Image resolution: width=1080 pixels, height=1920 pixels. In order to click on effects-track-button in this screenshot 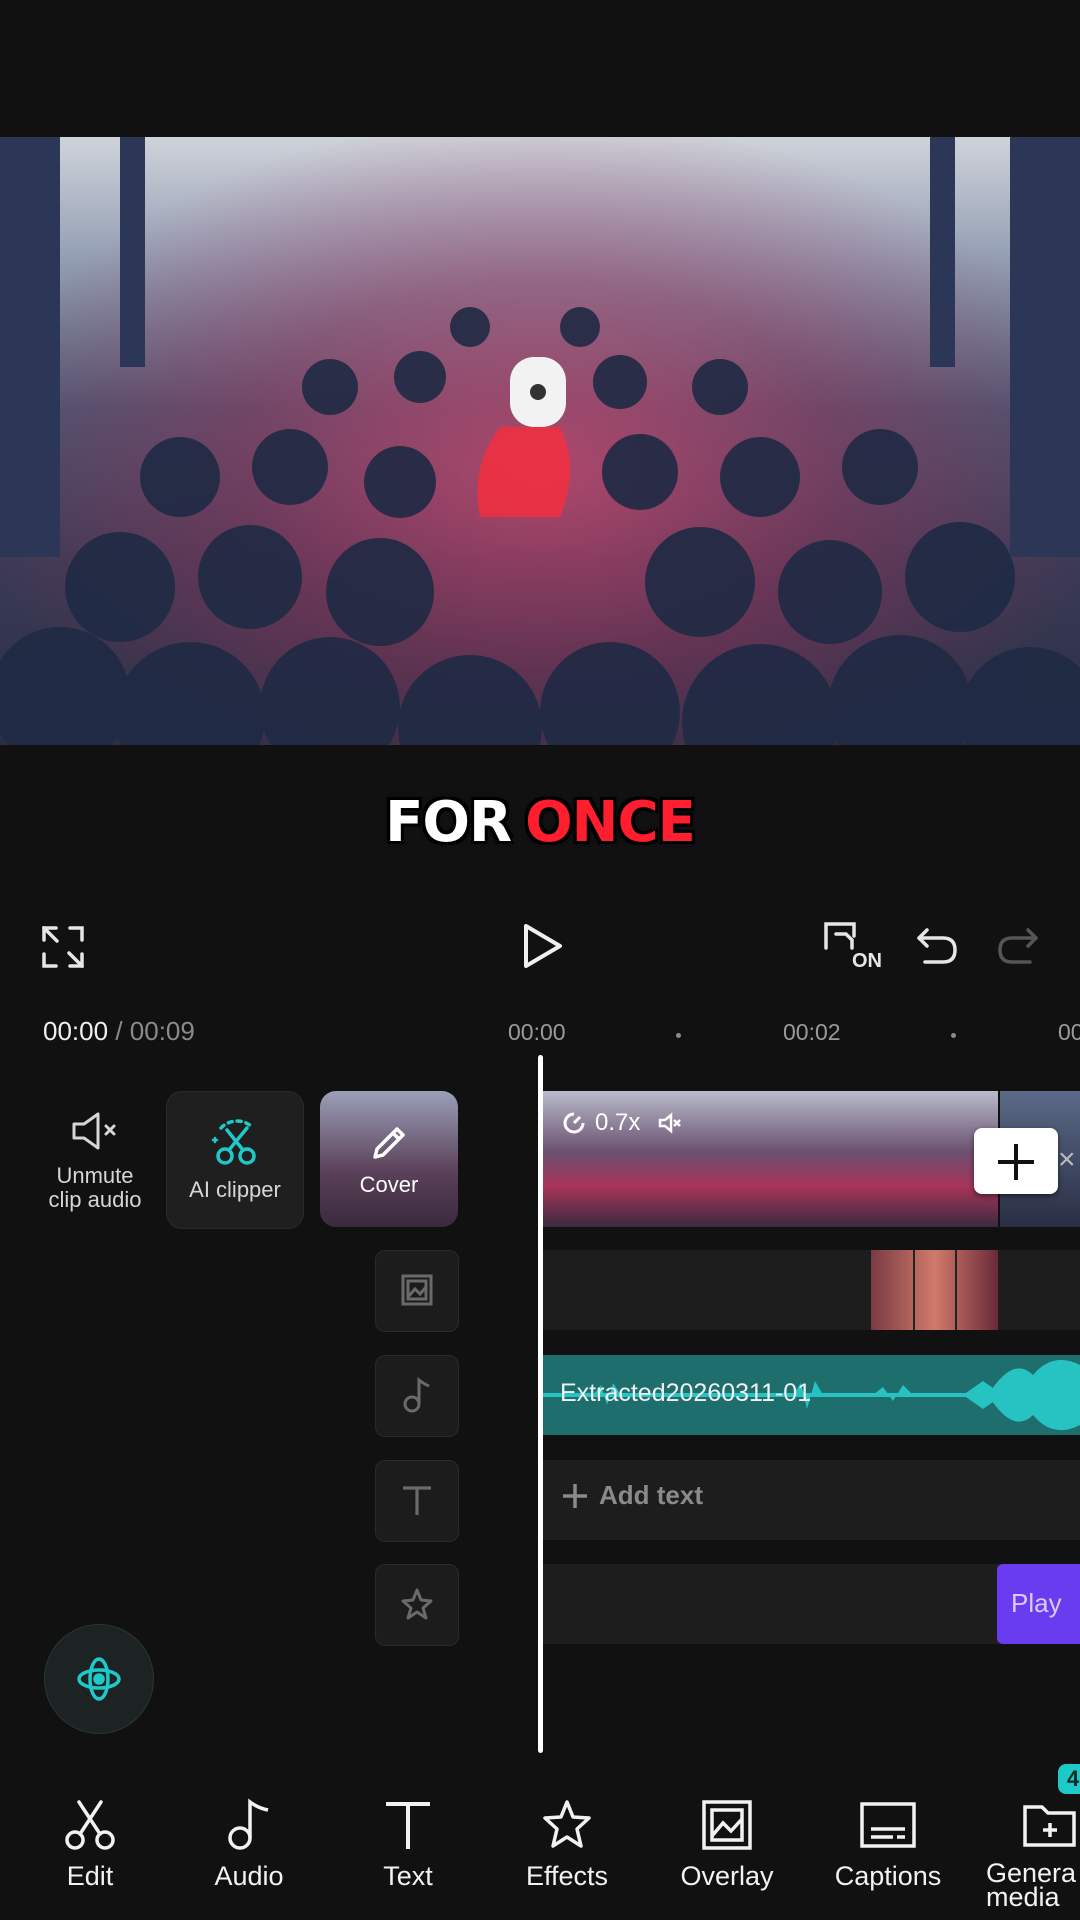, I will do `click(417, 1605)`.